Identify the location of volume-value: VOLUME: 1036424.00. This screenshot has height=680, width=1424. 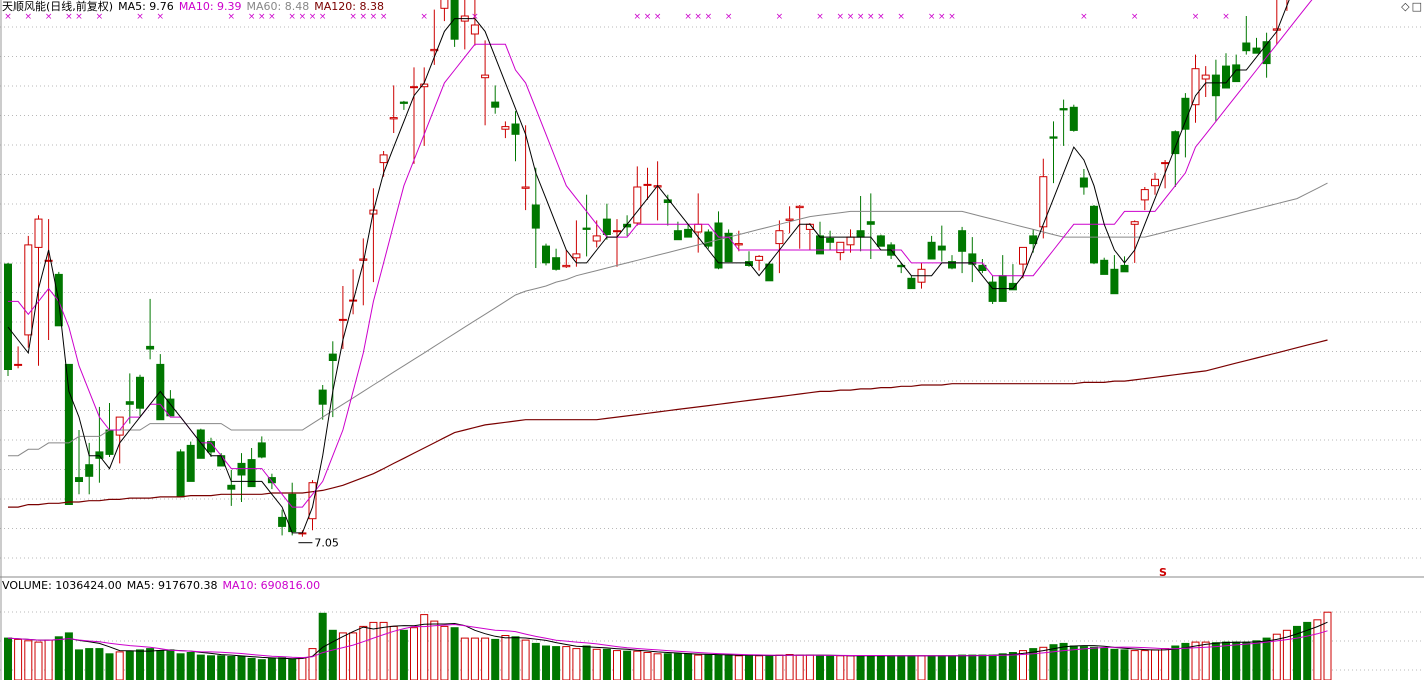
(62, 585).